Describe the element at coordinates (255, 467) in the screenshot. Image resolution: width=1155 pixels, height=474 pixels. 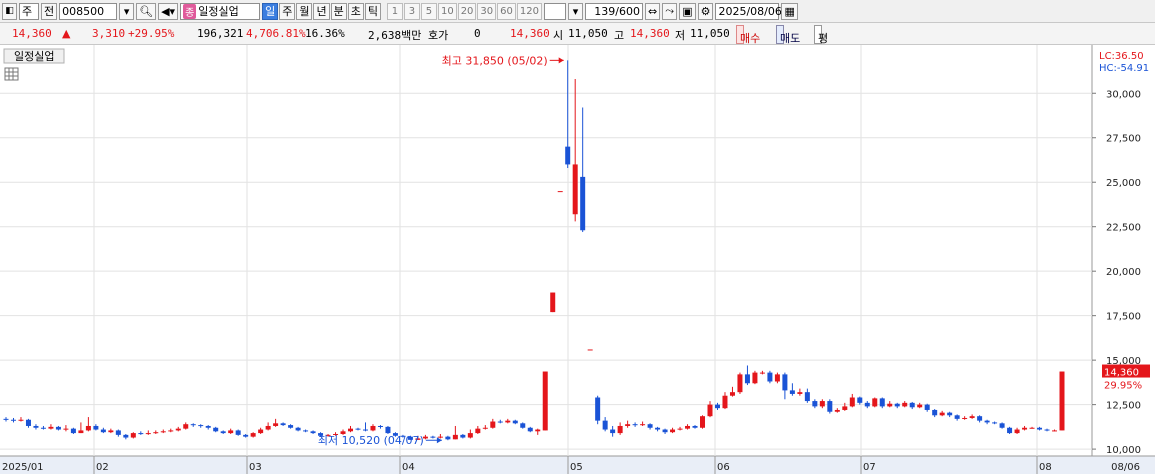
I see `date-tick-label-2: 03` at that location.